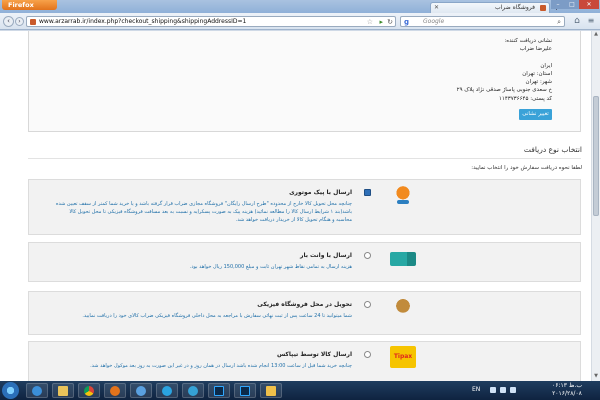 The width and height of the screenshot is (600, 400). I want to click on section-title: انتخاب نوع دریافت, so click(552, 149).